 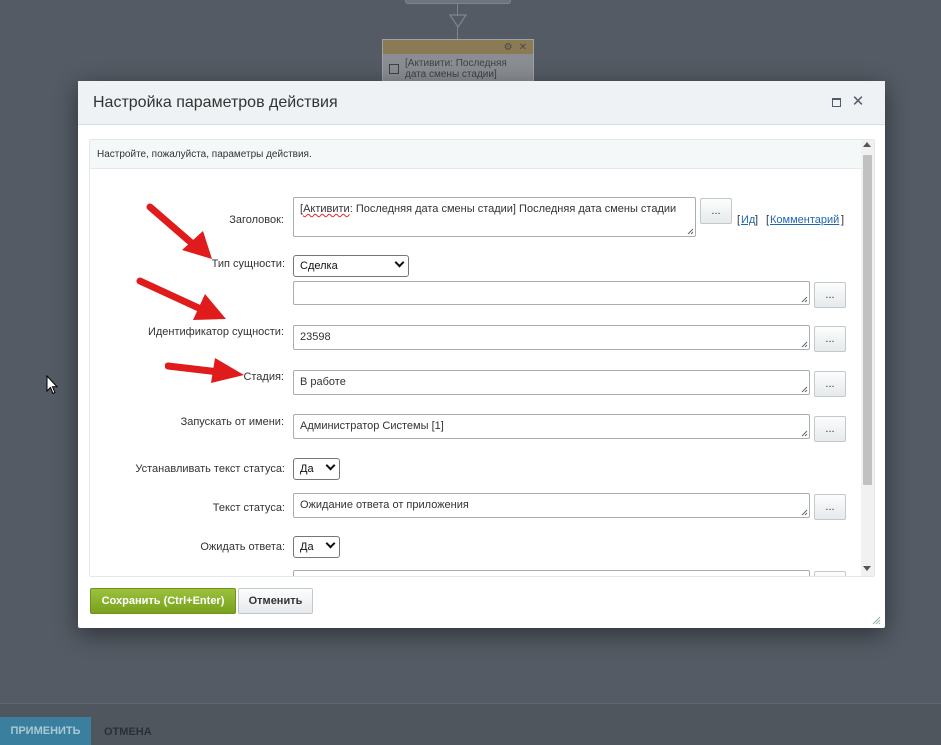 What do you see at coordinates (830, 573) in the screenshot?
I see `next-insert-button` at bounding box center [830, 573].